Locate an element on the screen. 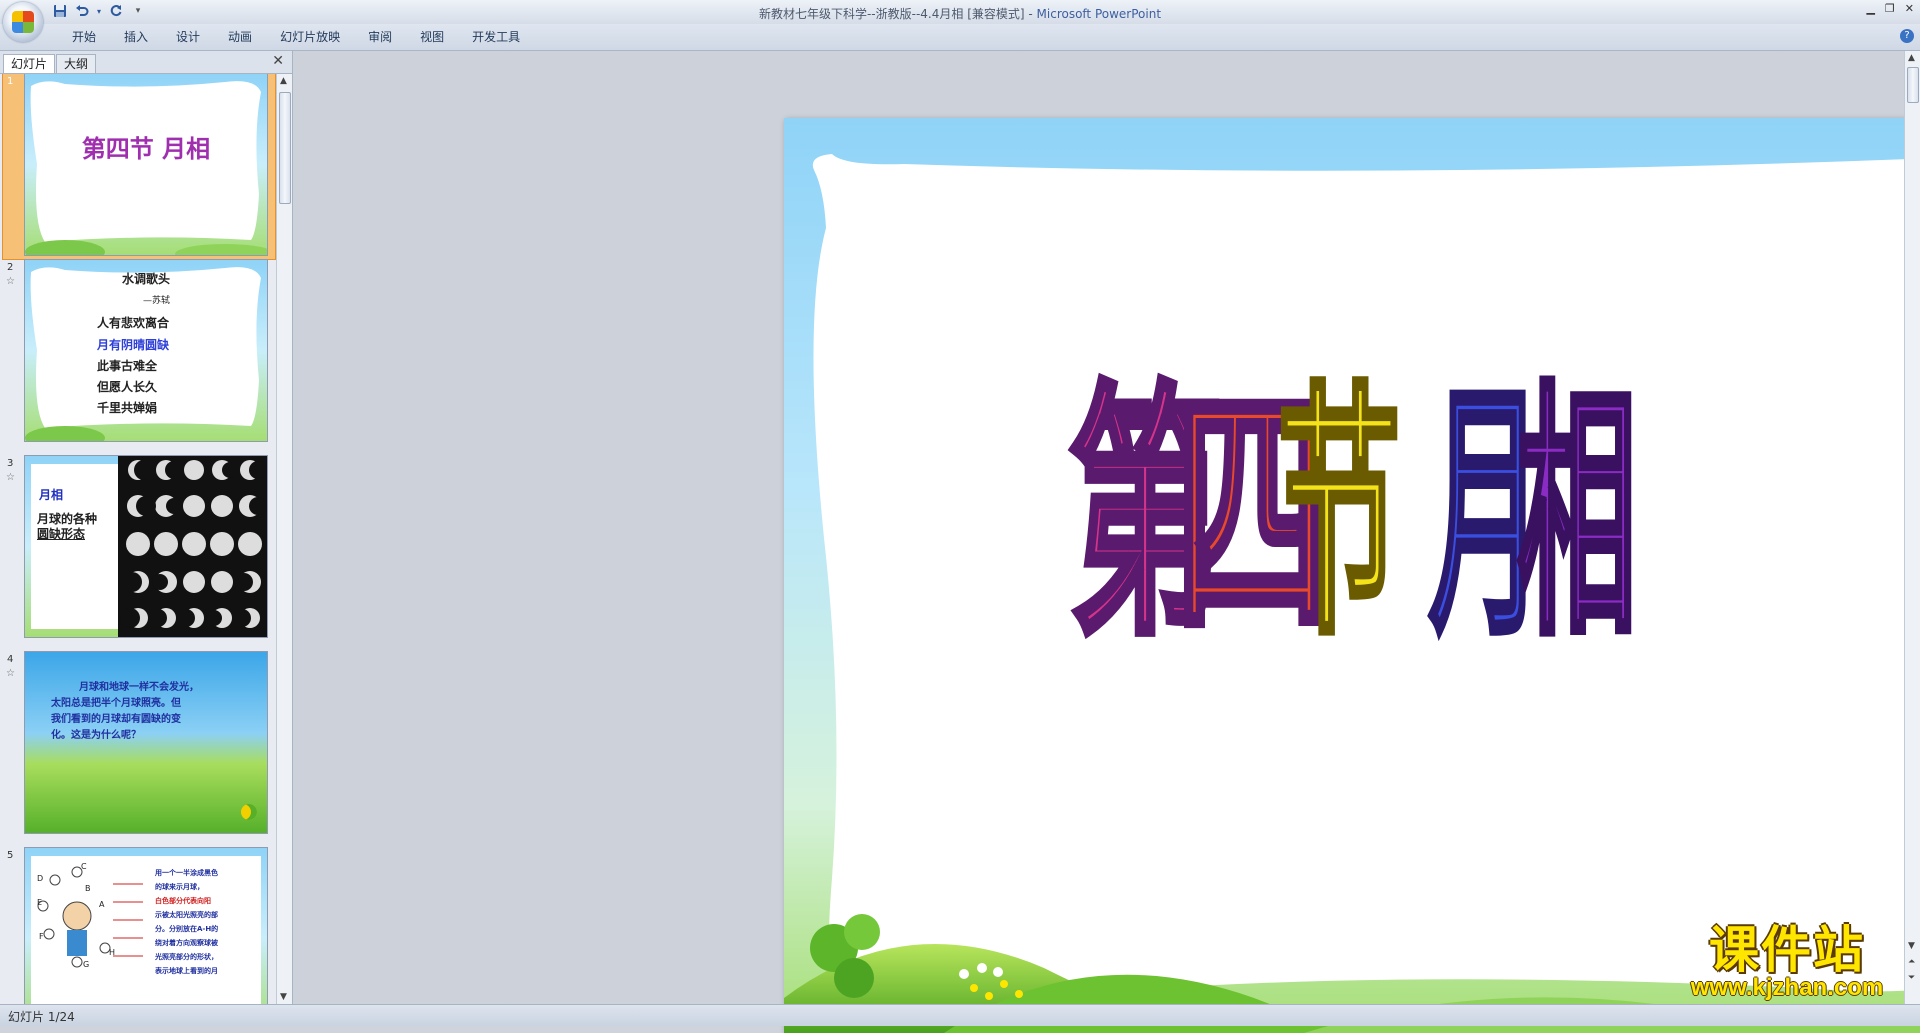 This screenshot has width=1920, height=1033. thumbnail-text: 化。这是为什么呢？ is located at coordinates (96, 735).